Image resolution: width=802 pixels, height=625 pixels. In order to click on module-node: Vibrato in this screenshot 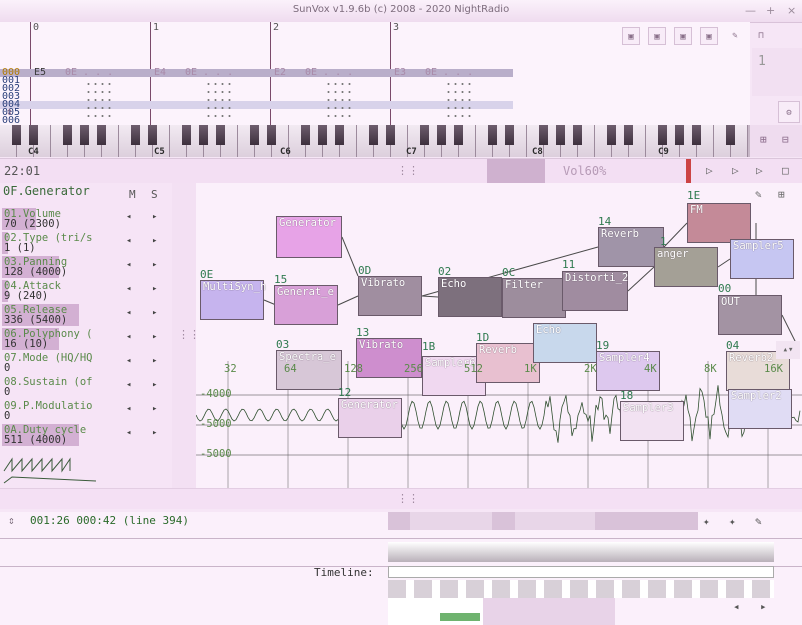, I will do `click(390, 296)`.